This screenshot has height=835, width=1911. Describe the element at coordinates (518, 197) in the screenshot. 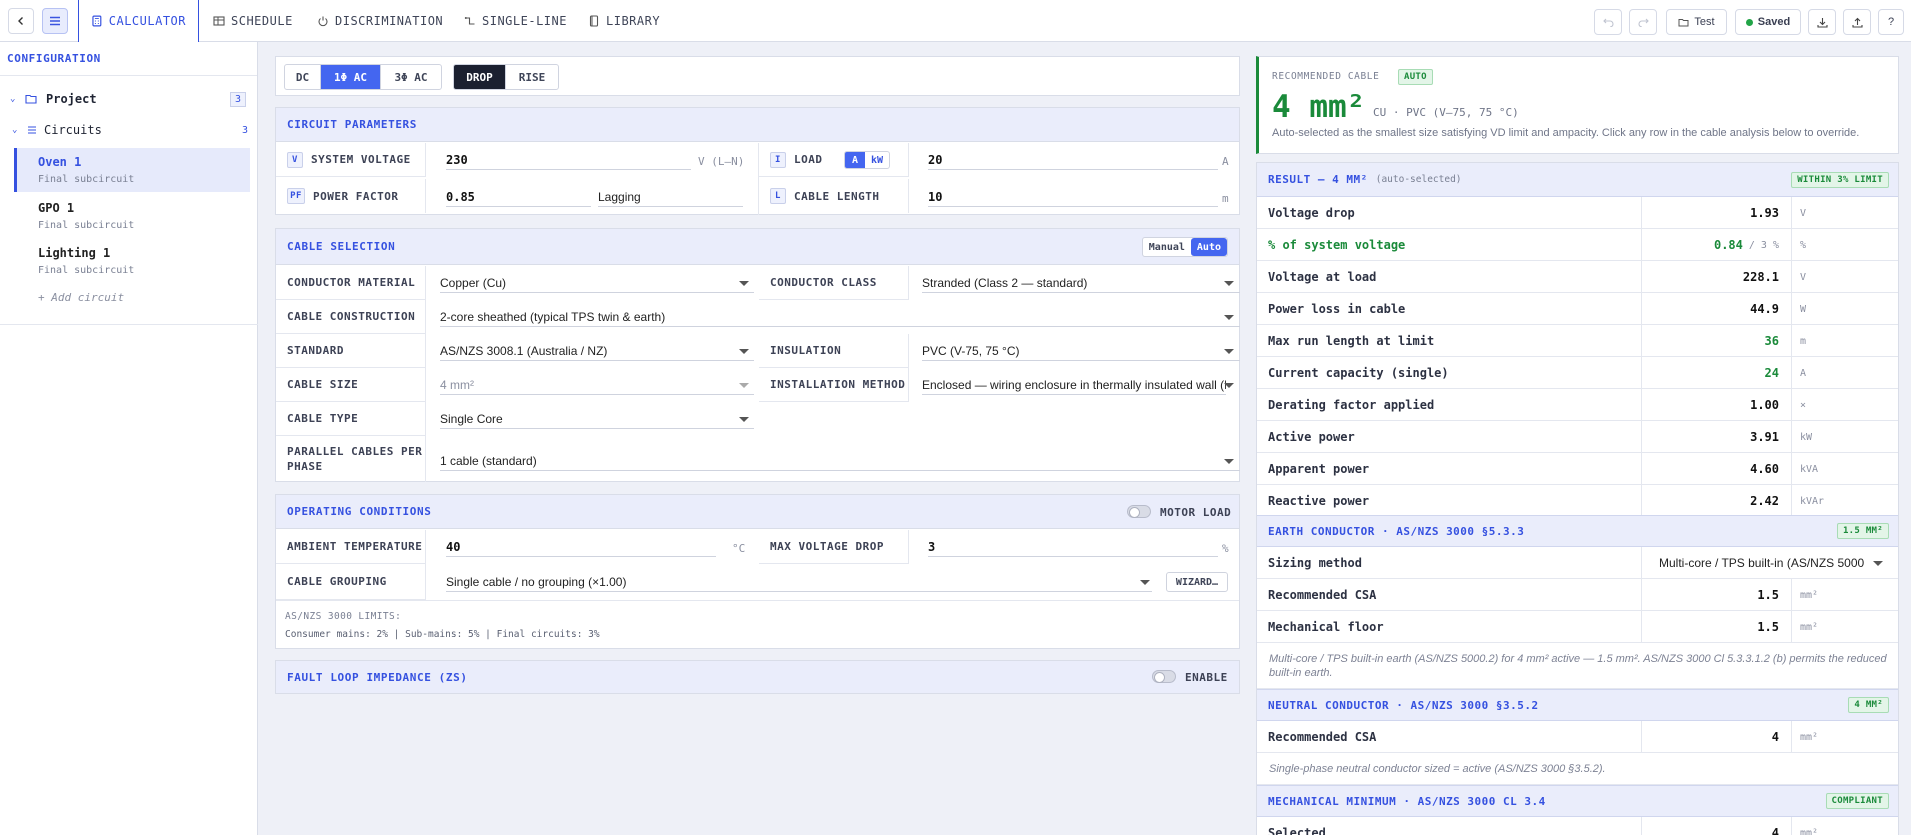

I see `power-factor-input: 0.85` at that location.